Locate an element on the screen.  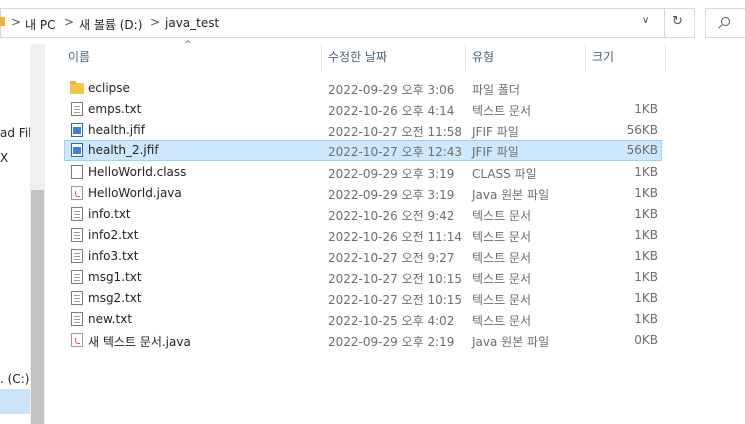
file-name: new.txt is located at coordinates (110, 319).